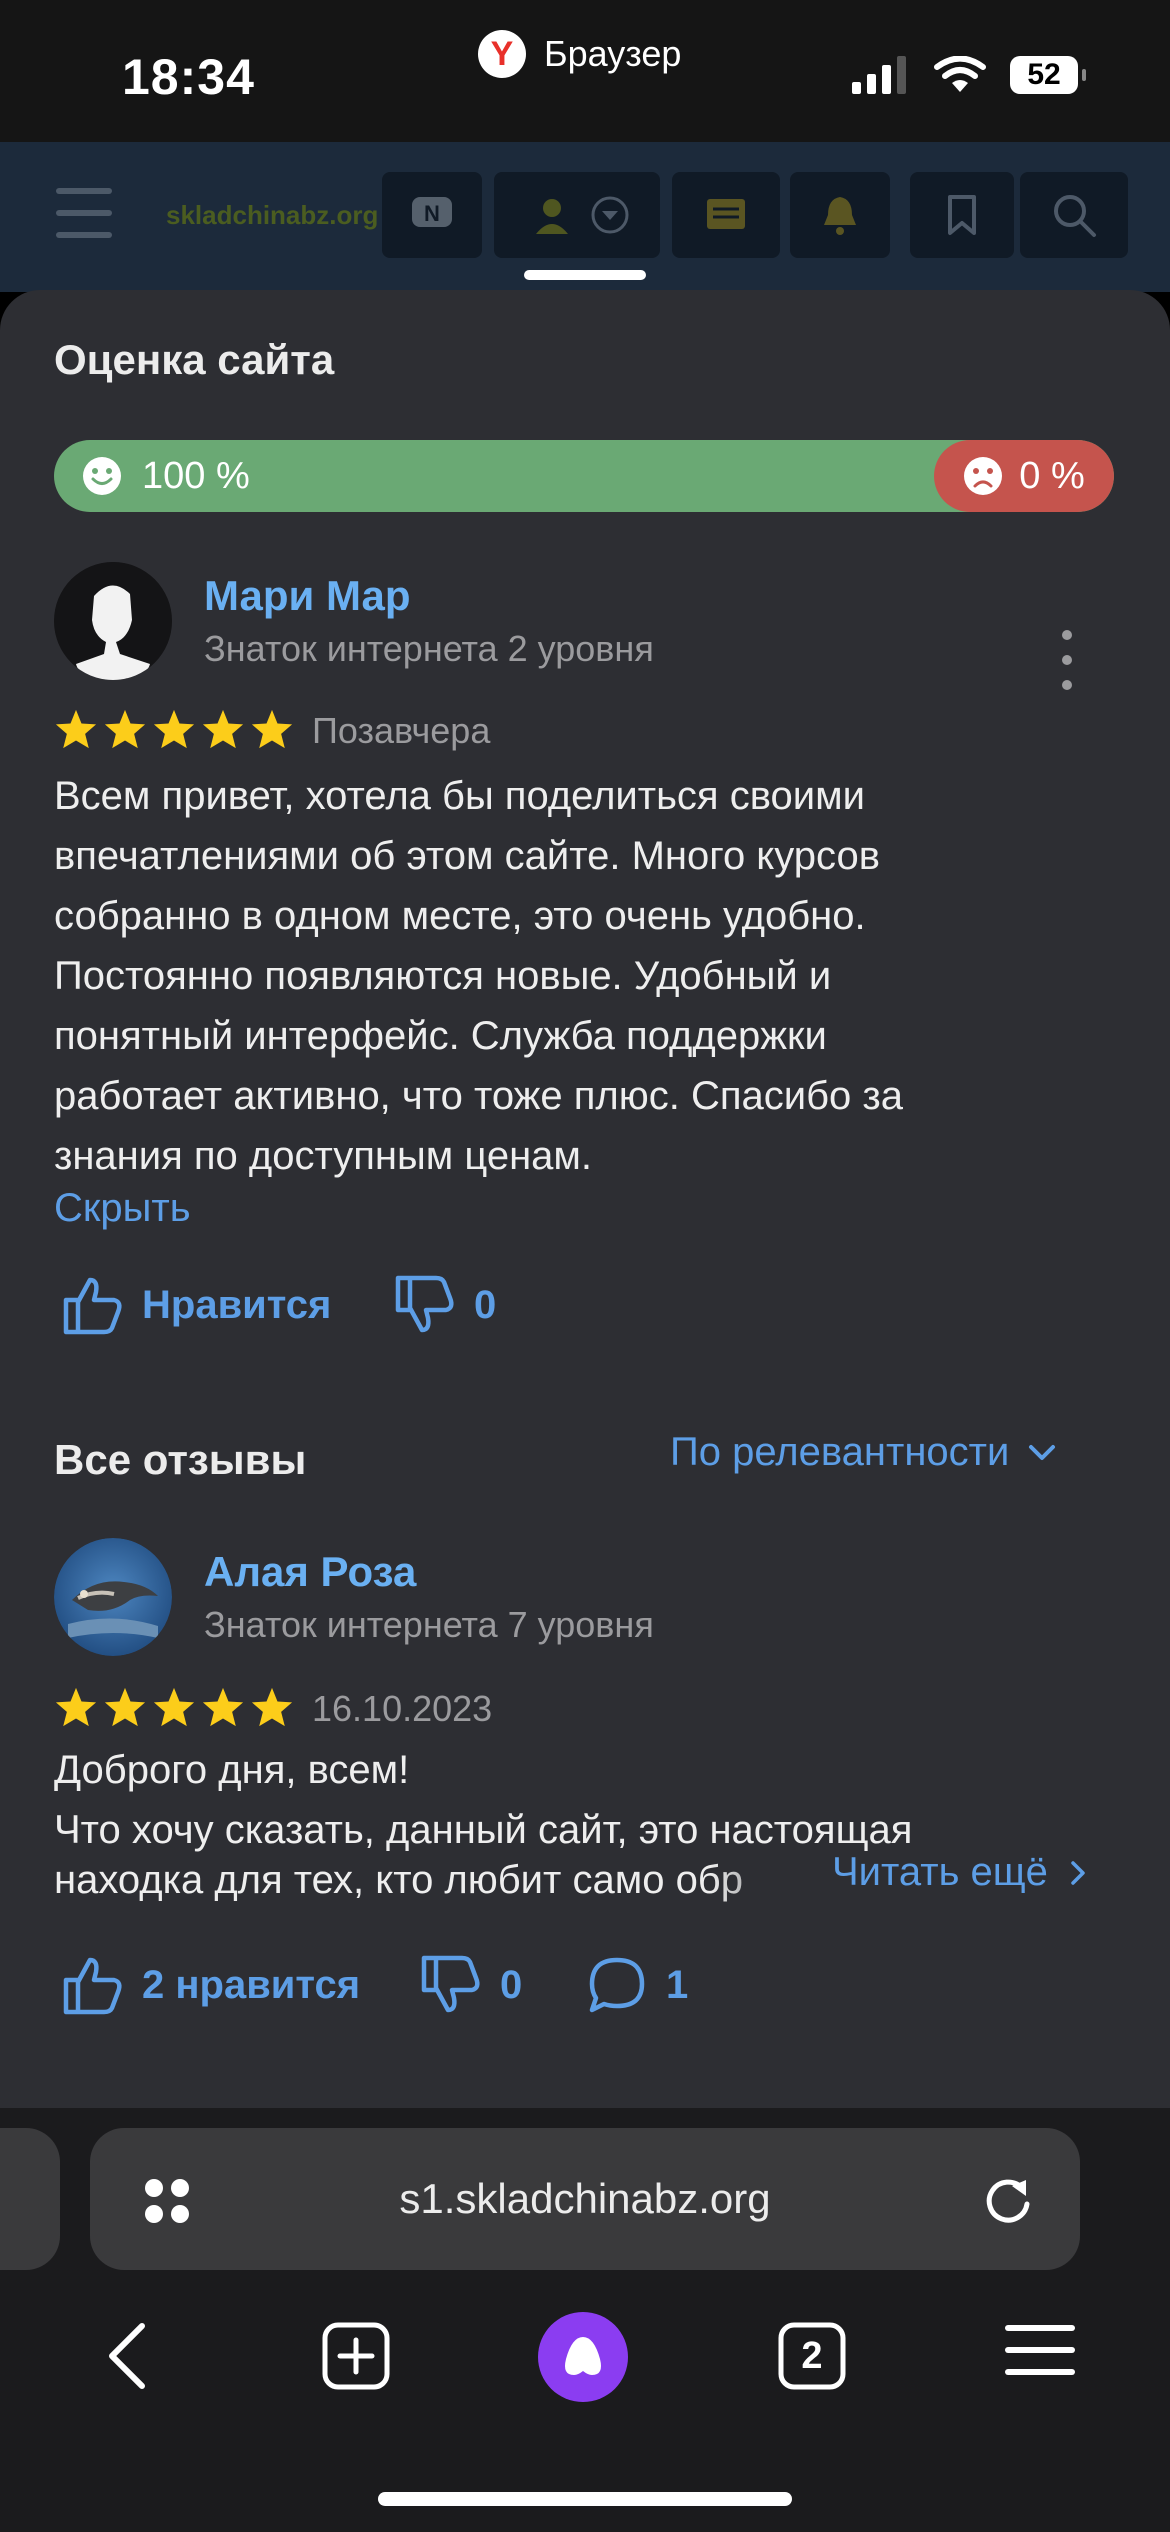 The width and height of the screenshot is (1170, 2532). I want to click on review-text-line: Постоянно появляются новые. Удобный и, so click(443, 976).